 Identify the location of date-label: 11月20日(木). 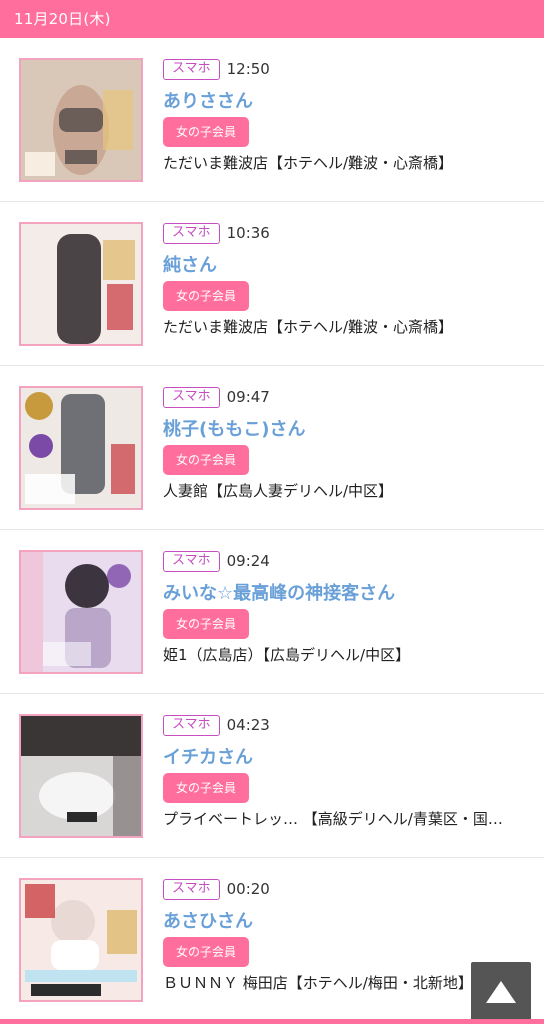
(62, 19).